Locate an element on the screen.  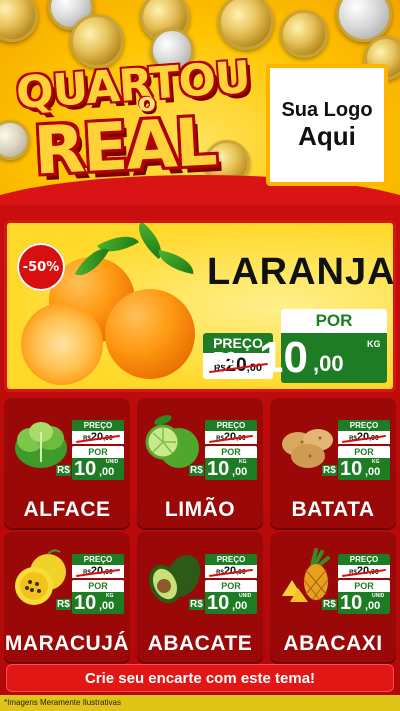
product-card: PREÇOR$20,00 PORR$10,00UNID ABACAXI is located at coordinates (333, 597).